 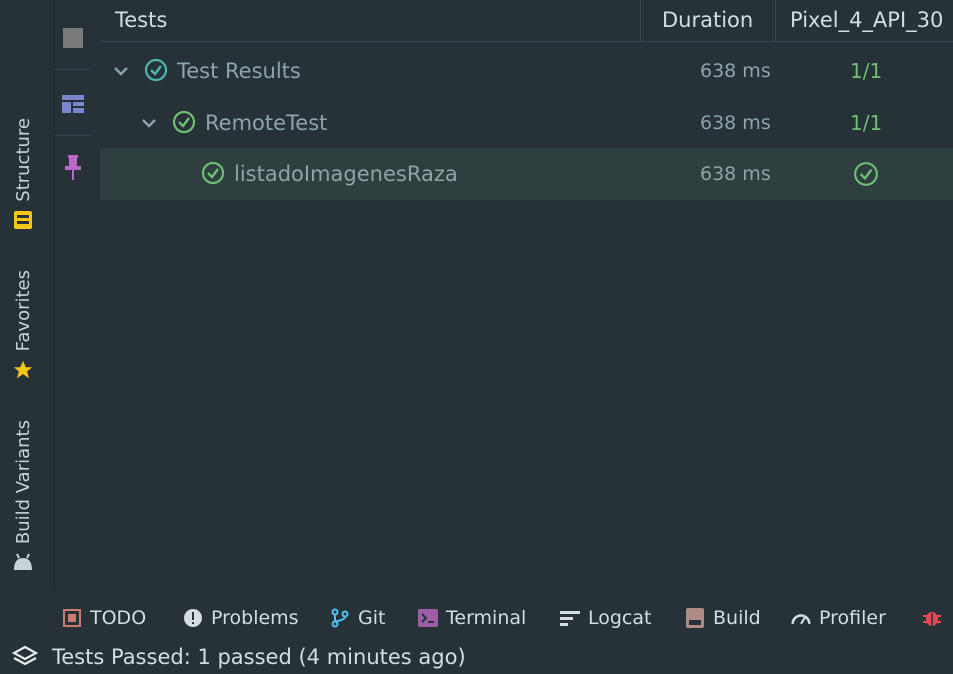 I want to click on bug-icon, so click(x=932, y=618).